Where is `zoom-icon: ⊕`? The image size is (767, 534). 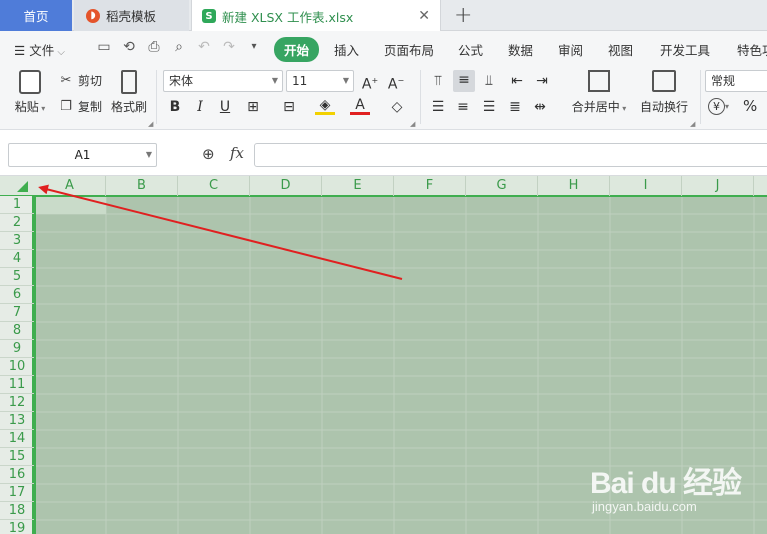 zoom-icon: ⊕ is located at coordinates (208, 154).